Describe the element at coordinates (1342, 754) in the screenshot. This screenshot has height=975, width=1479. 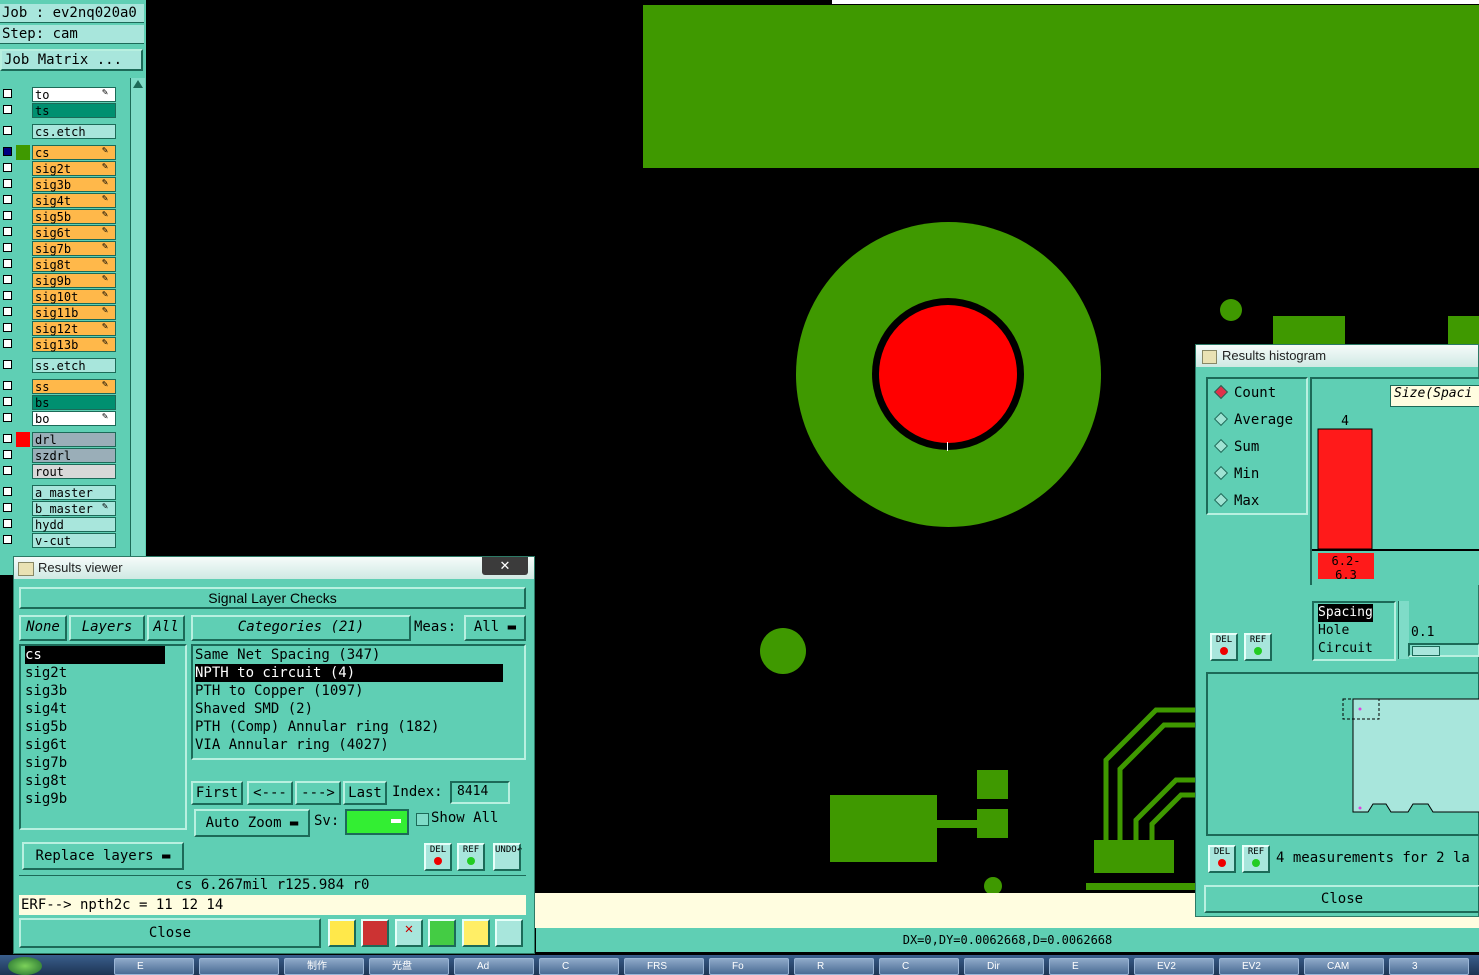
I see `overview-map` at that location.